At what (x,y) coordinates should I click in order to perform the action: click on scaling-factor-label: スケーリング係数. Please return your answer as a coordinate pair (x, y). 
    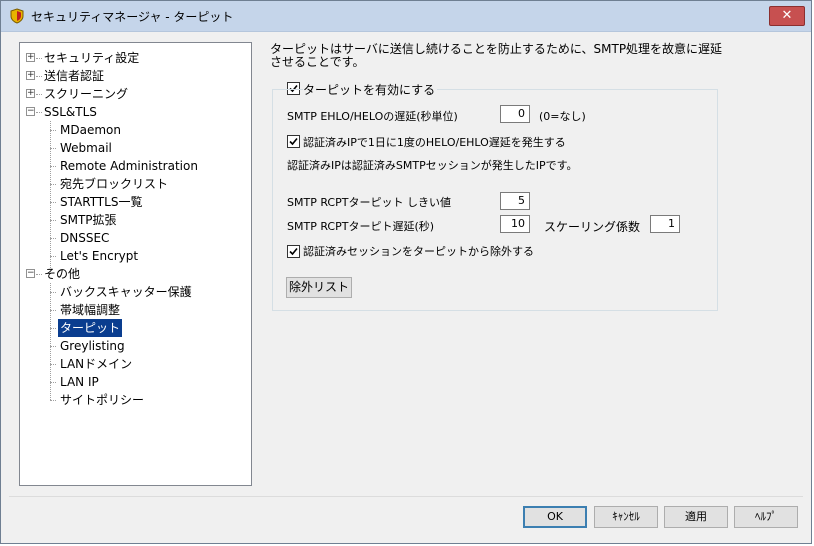
    Looking at the image, I should click on (592, 227).